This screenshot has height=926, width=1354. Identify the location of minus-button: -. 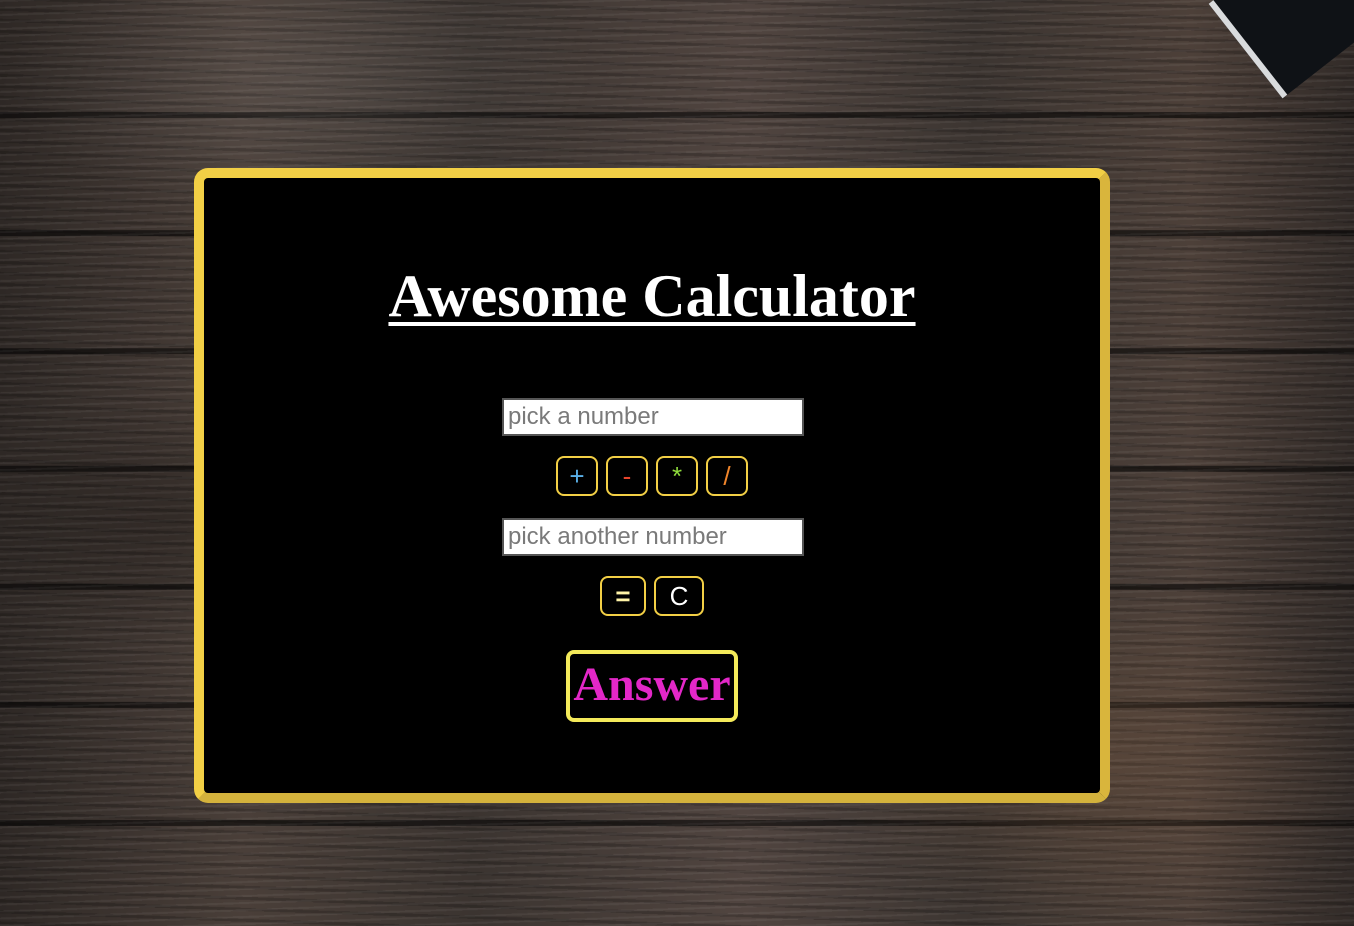
(627, 476).